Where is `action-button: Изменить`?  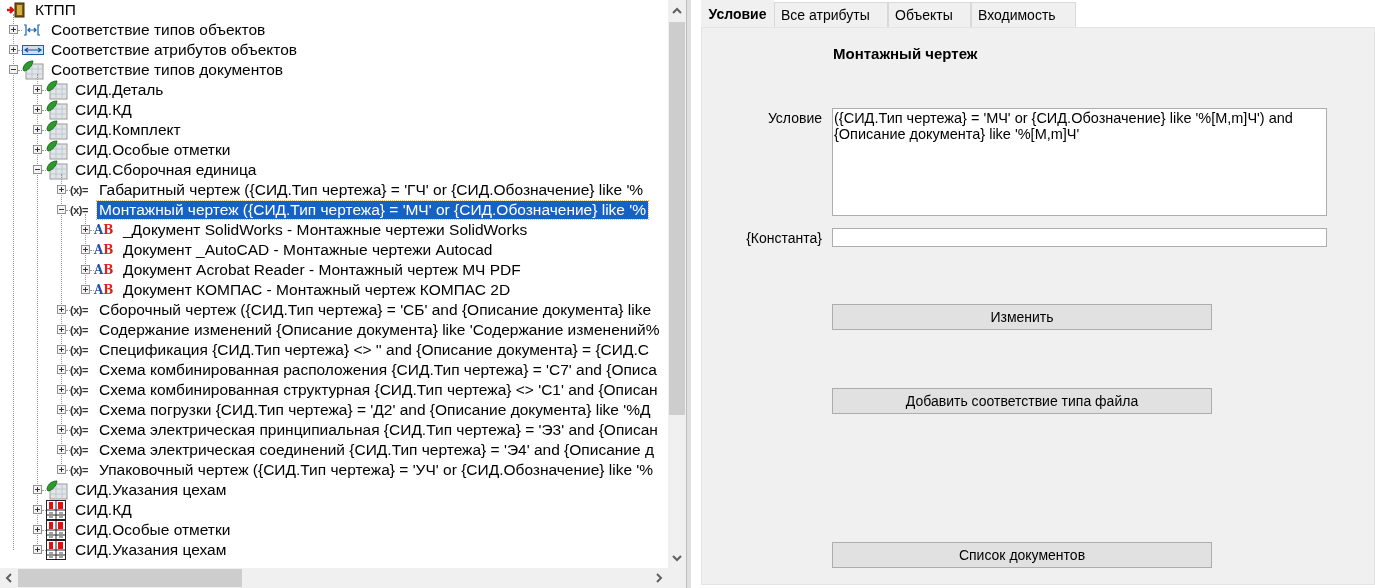
action-button: Изменить is located at coordinates (1022, 317).